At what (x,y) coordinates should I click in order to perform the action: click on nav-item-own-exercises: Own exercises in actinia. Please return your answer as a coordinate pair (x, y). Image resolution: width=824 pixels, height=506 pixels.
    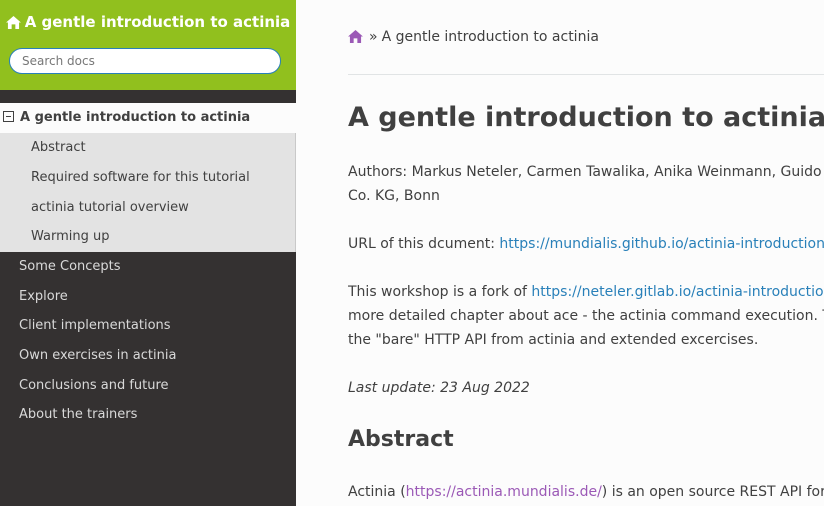
    Looking at the image, I should click on (148, 356).